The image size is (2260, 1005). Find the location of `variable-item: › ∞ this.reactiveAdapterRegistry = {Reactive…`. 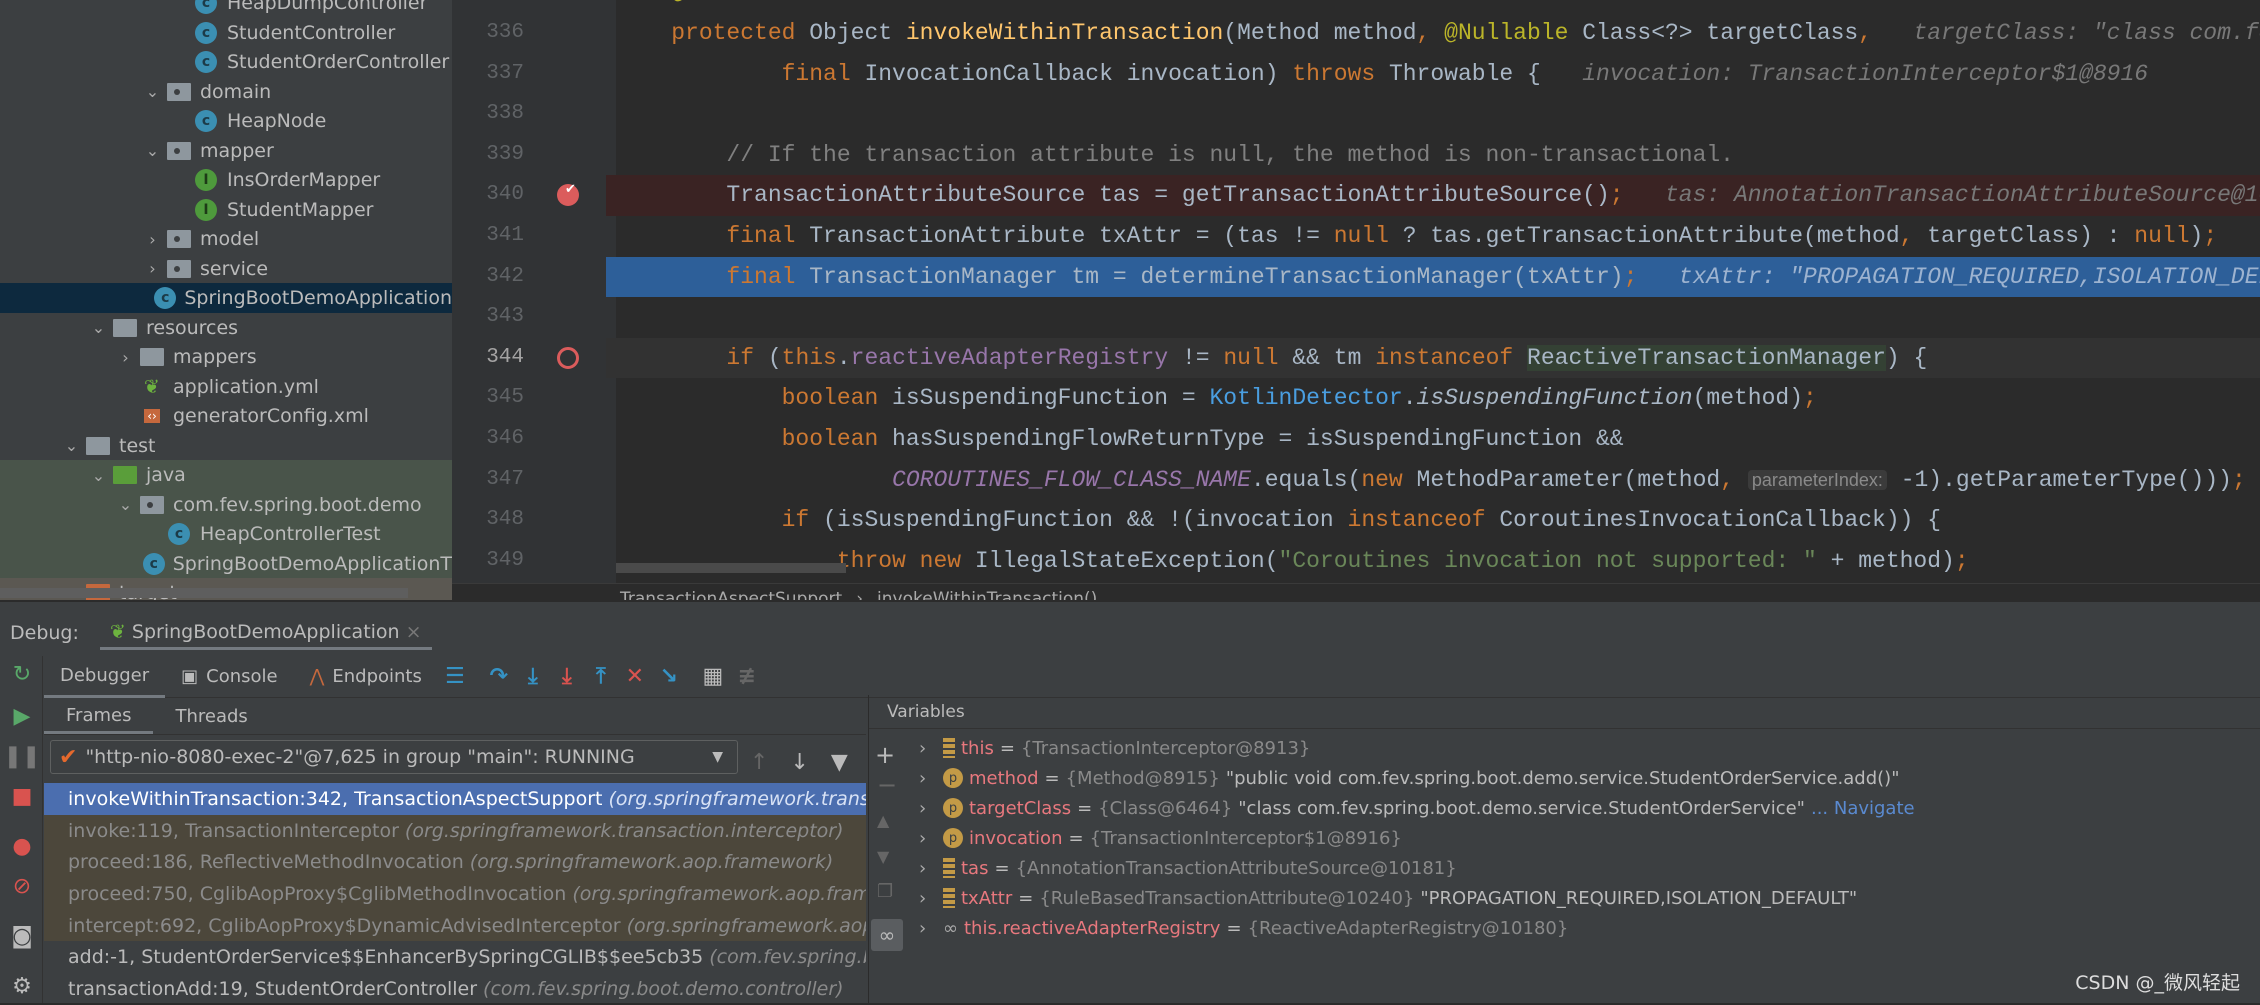

variable-item: › ∞ this.reactiveAdapterRegistry = {Reactive… is located at coordinates (1243, 928).